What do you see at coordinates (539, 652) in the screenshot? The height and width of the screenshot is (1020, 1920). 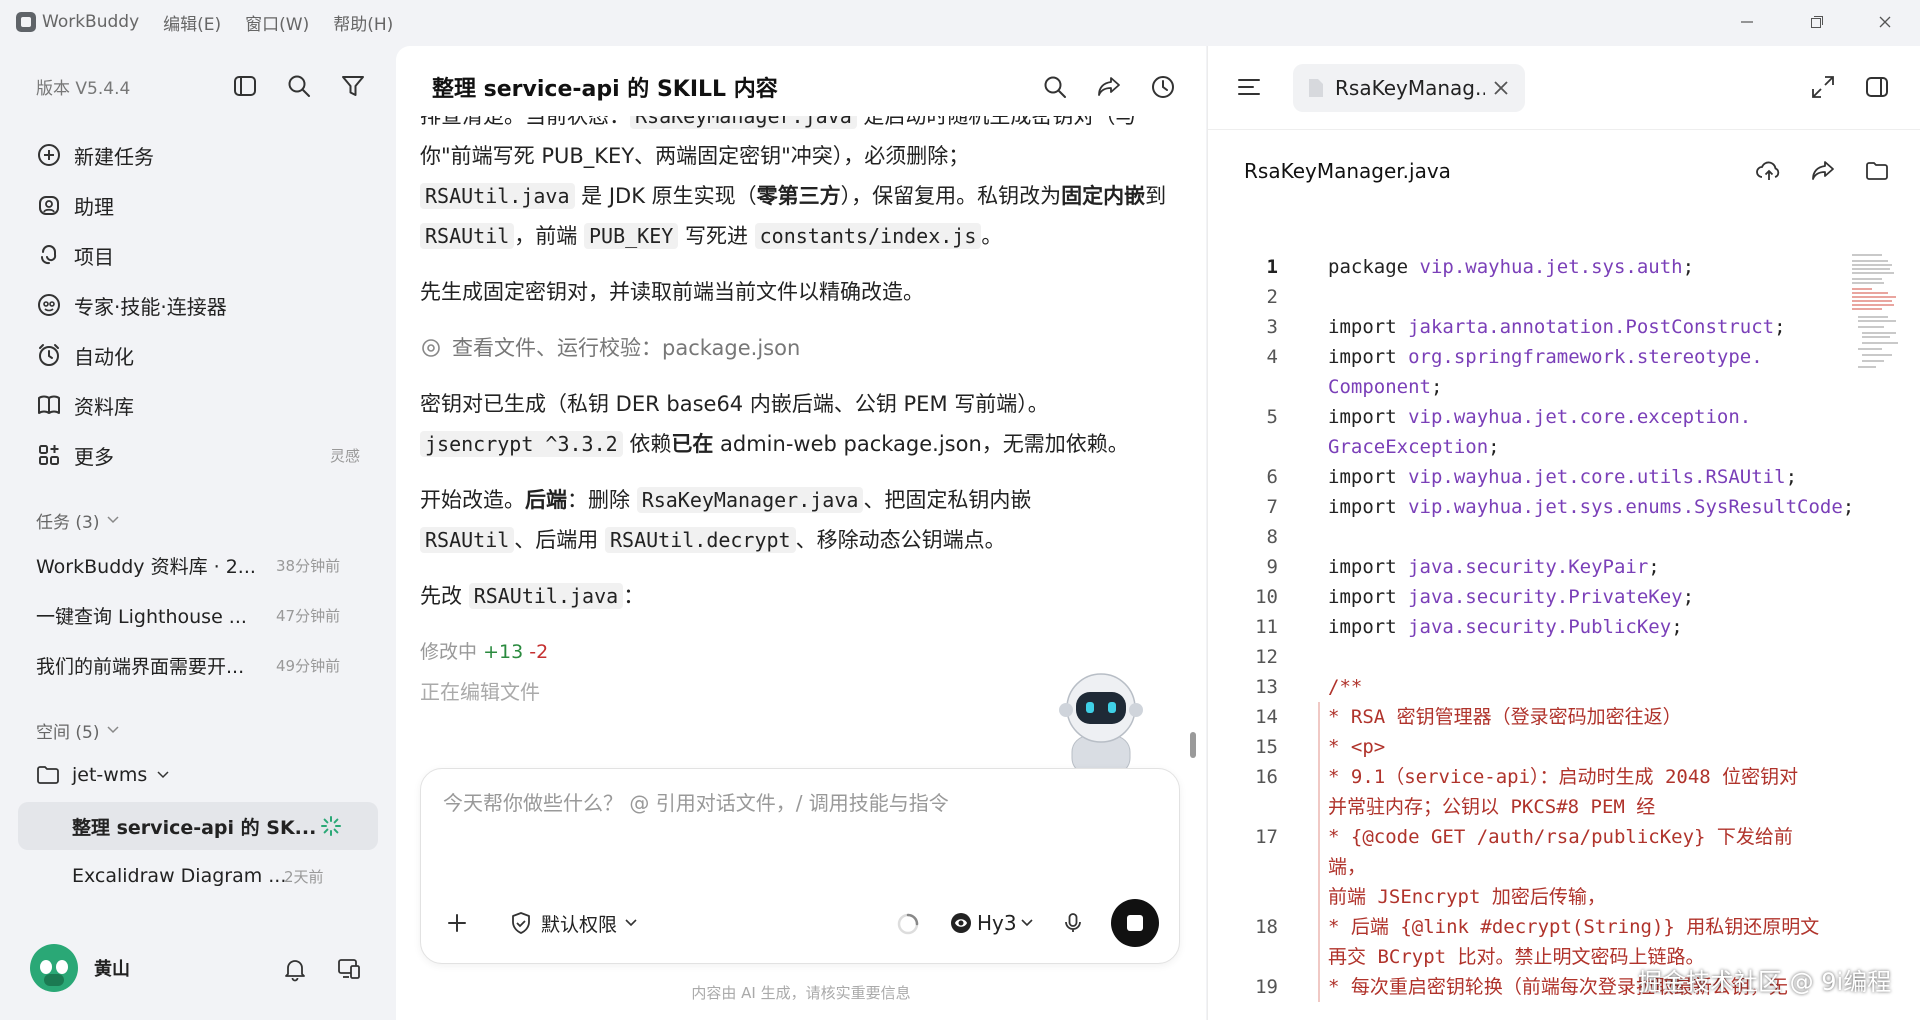 I see `lines-removed: -2` at bounding box center [539, 652].